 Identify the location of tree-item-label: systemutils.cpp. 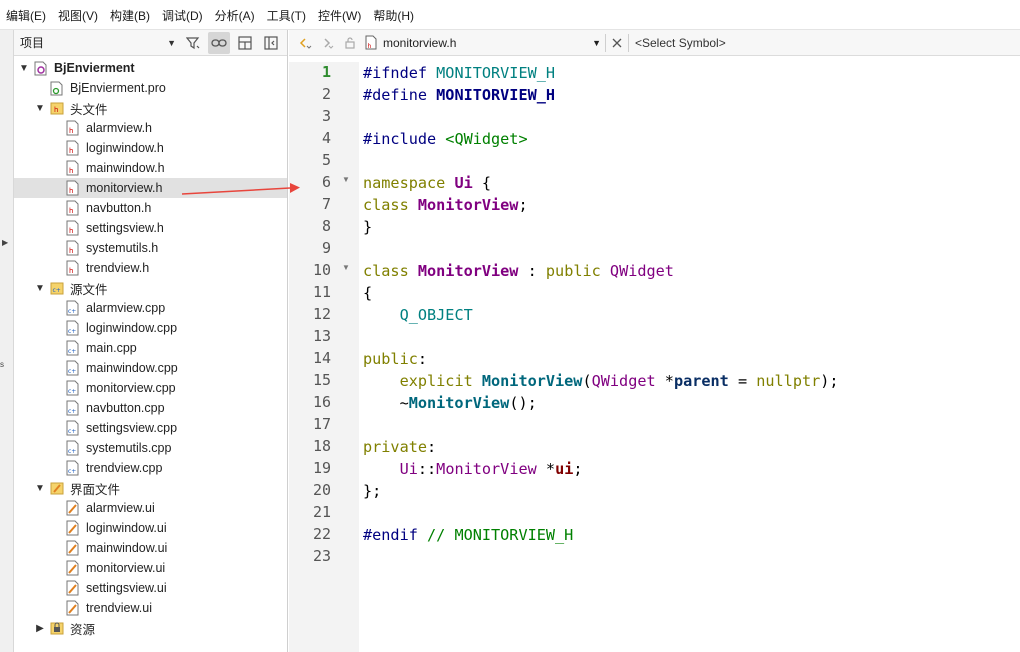
(129, 448).